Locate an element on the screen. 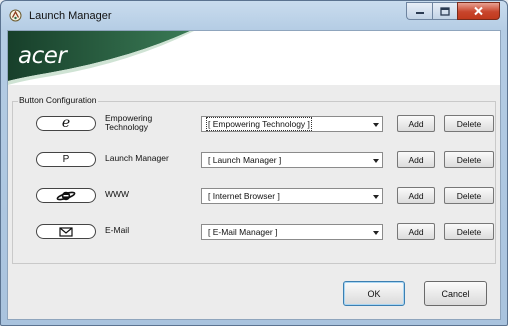  p-key-icon: P is located at coordinates (66, 159).